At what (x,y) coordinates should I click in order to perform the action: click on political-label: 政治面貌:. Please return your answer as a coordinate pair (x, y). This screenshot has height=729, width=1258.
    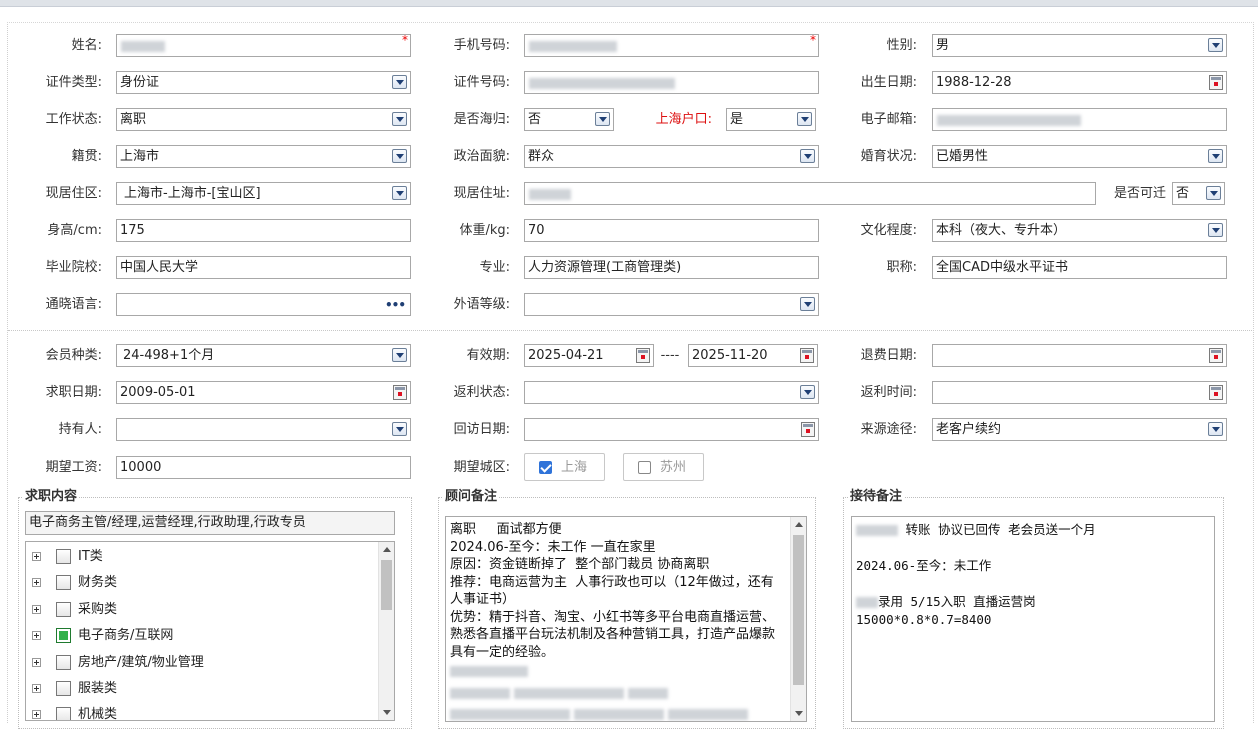
    Looking at the image, I should click on (481, 156).